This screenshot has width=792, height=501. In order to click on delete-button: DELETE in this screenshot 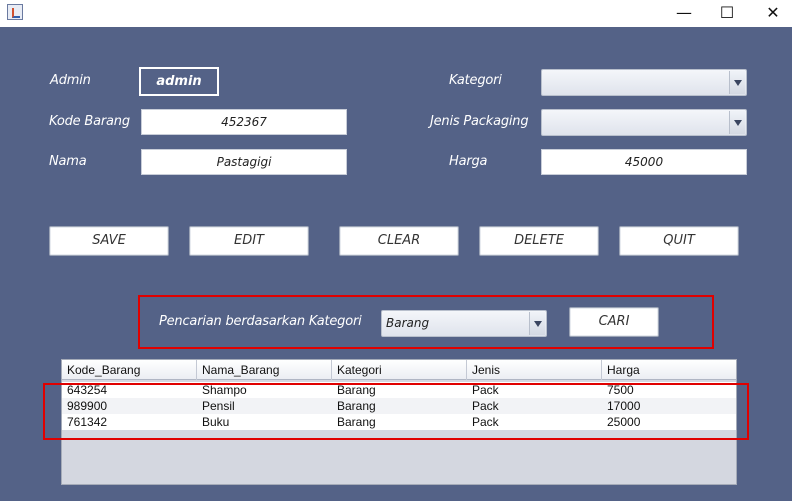, I will do `click(539, 241)`.